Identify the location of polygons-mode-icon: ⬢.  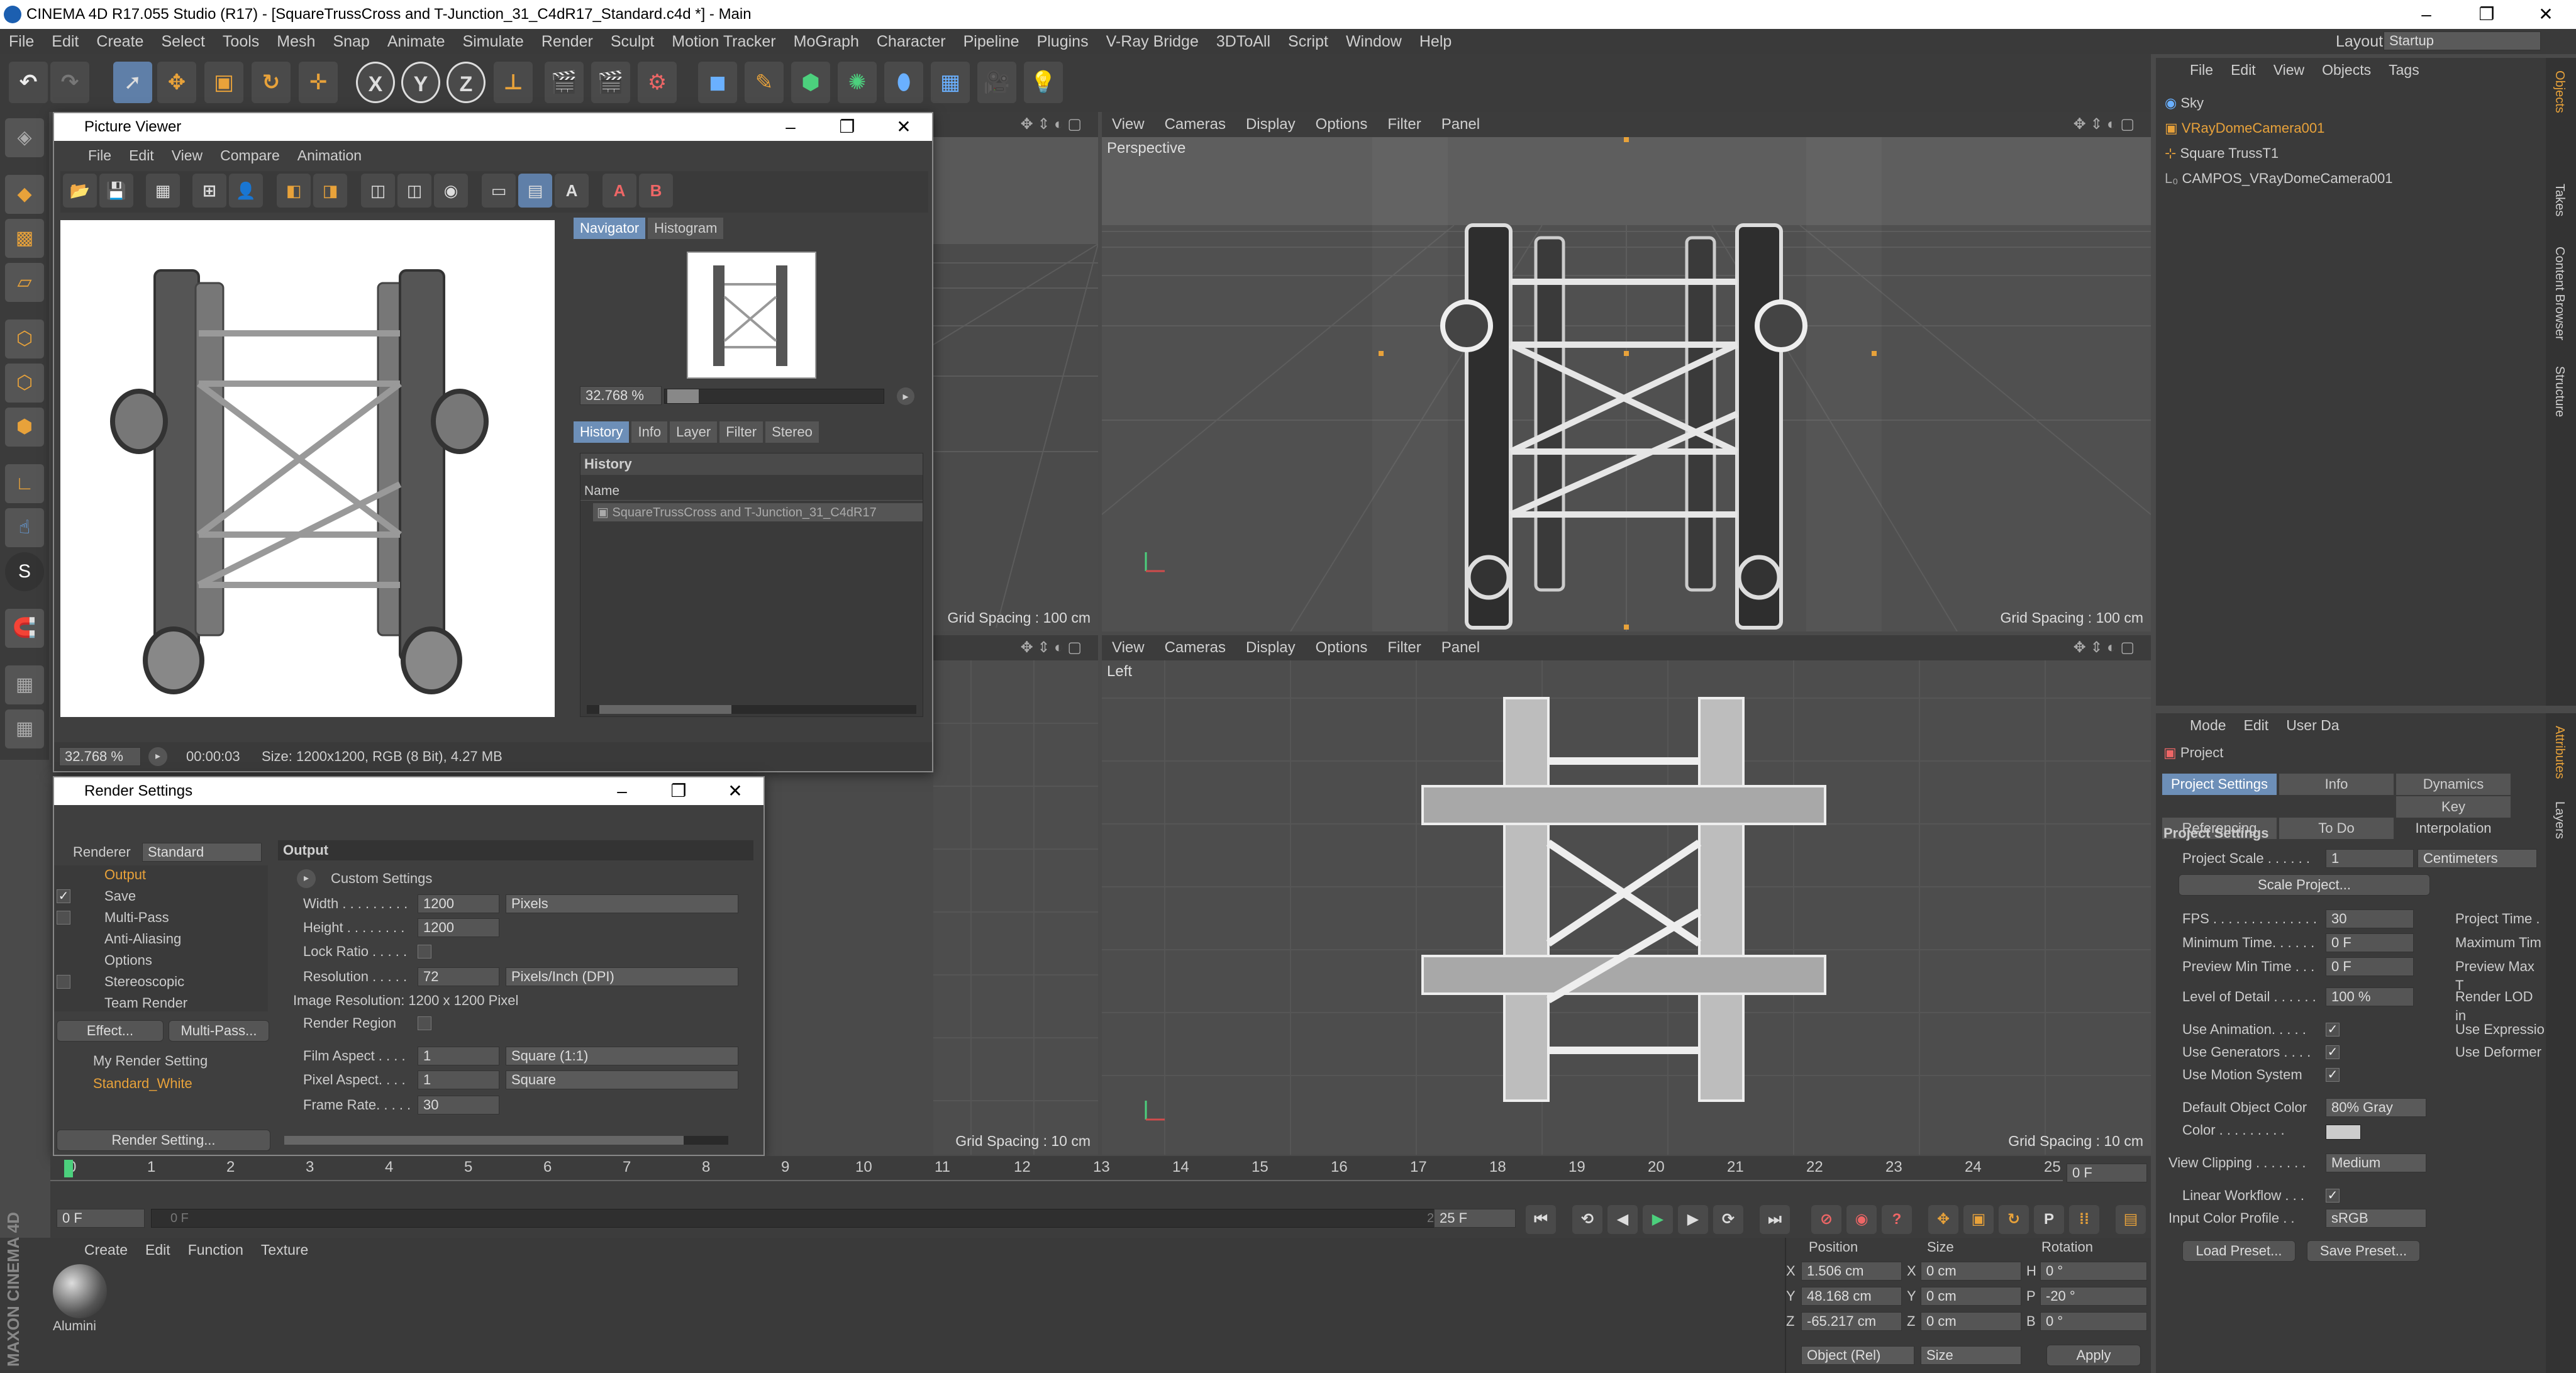
(24, 427).